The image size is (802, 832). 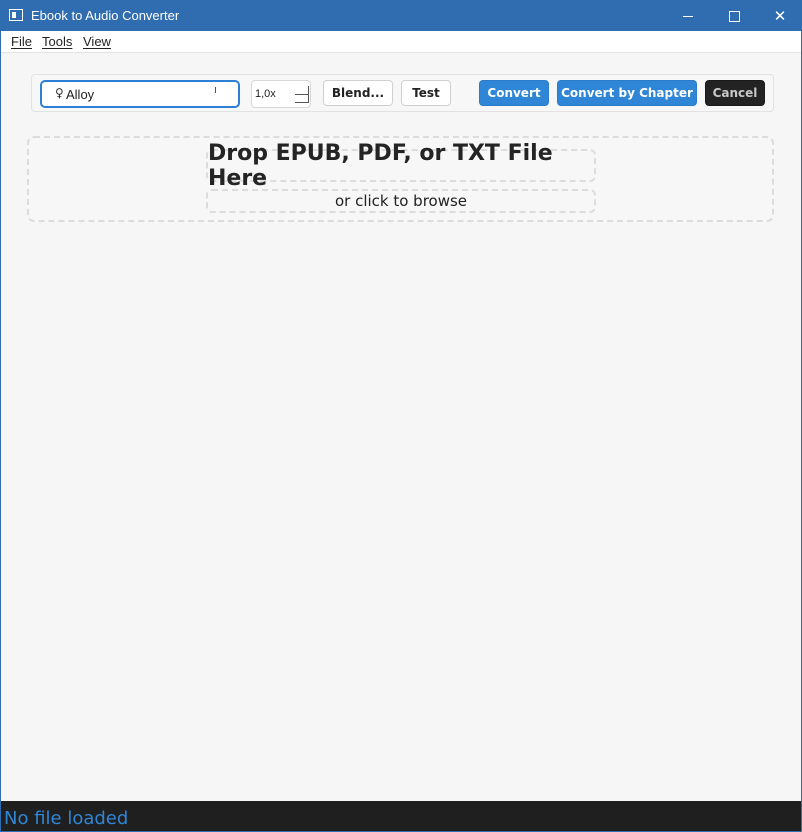 I want to click on female-icon: ♀, so click(x=59, y=93).